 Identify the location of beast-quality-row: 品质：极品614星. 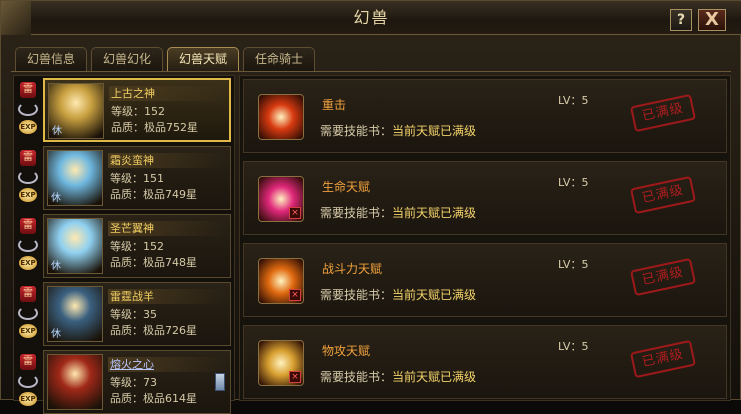
(153, 399).